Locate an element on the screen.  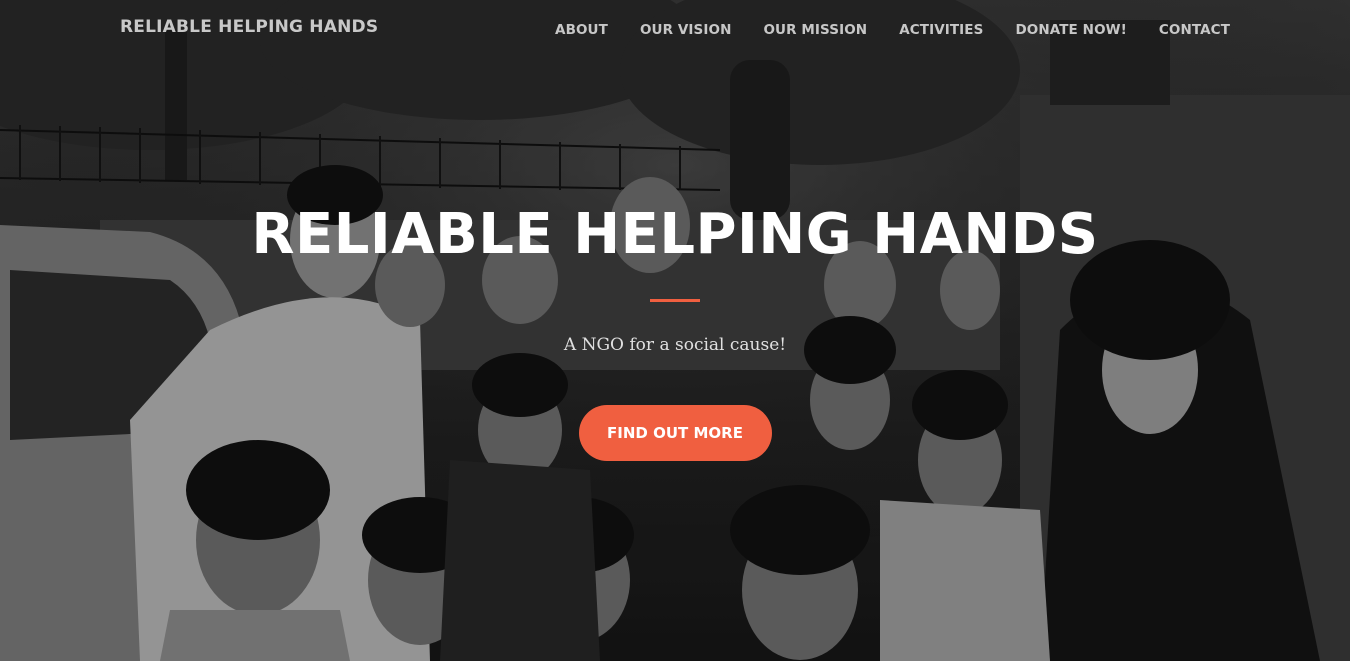
nav-item-activities: ACTIVITIES is located at coordinates (941, 30).